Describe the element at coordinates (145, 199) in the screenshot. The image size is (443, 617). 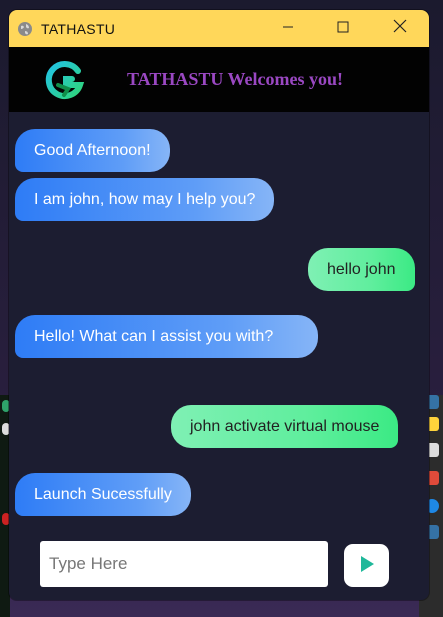
I see `bot-message: I am john, how may I help you?` at that location.